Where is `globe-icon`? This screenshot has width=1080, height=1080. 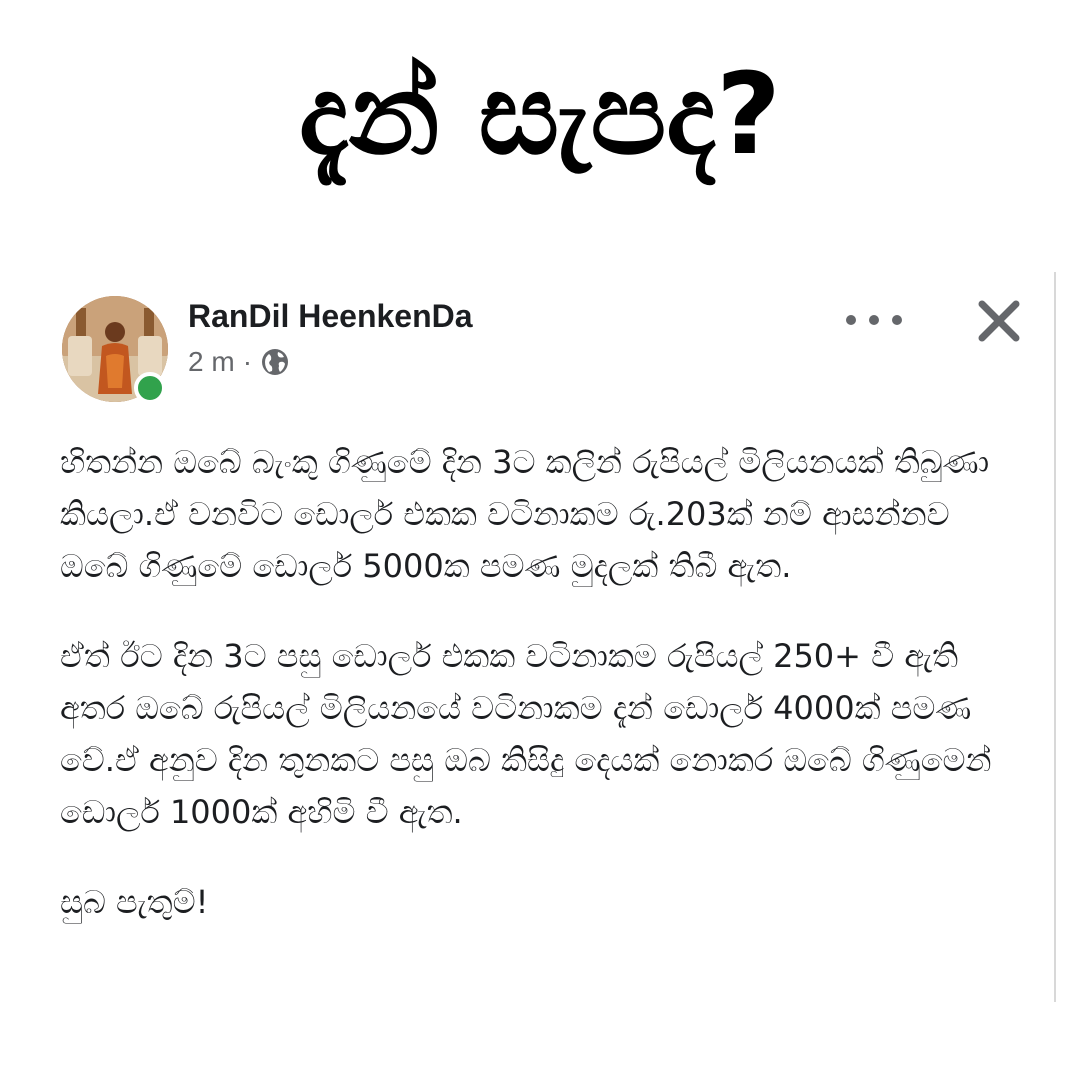 globe-icon is located at coordinates (275, 362).